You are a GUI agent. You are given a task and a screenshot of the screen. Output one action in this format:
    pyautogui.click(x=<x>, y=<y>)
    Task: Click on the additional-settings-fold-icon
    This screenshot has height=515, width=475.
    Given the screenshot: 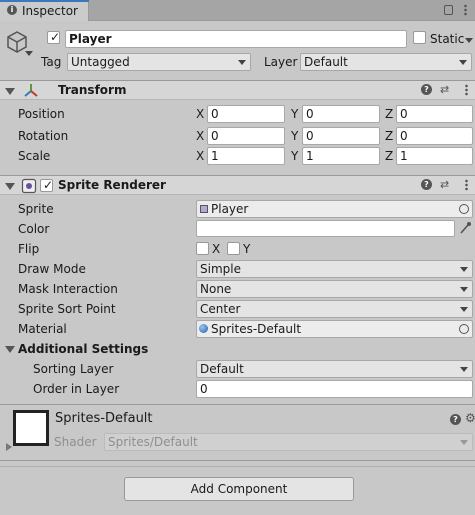 What is the action you would take?
    pyautogui.click(x=10, y=349)
    